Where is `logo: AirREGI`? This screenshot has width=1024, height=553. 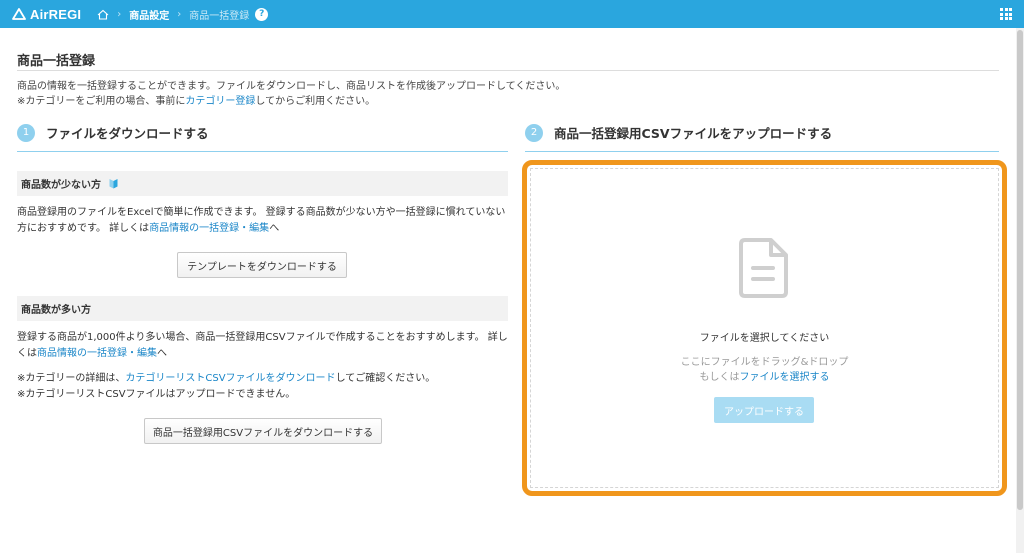
logo: AirREGI is located at coordinates (46, 14).